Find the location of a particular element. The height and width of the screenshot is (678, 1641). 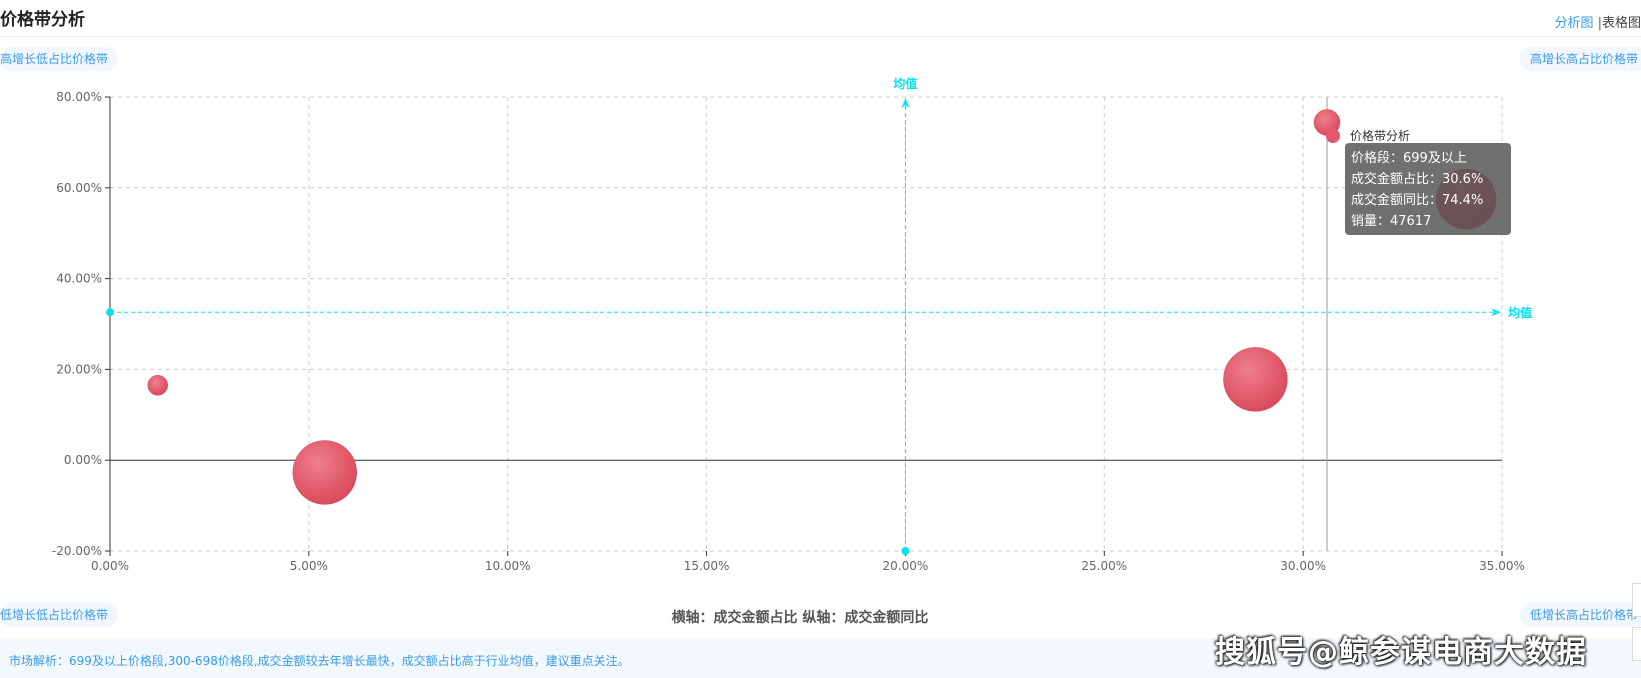

mean-x-label: 均值 is located at coordinates (905, 83).